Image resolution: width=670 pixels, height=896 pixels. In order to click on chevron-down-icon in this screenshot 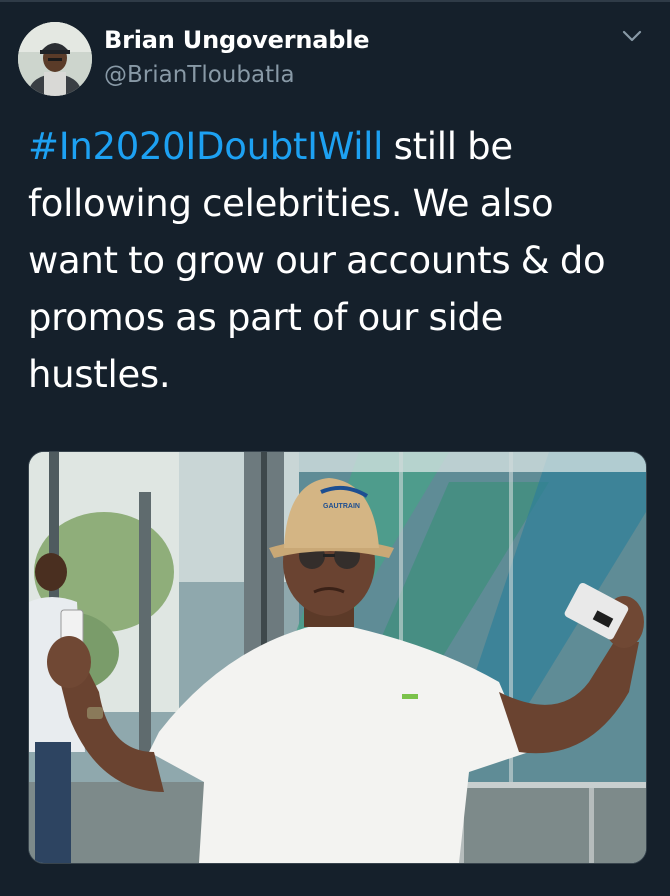, I will do `click(632, 38)`.